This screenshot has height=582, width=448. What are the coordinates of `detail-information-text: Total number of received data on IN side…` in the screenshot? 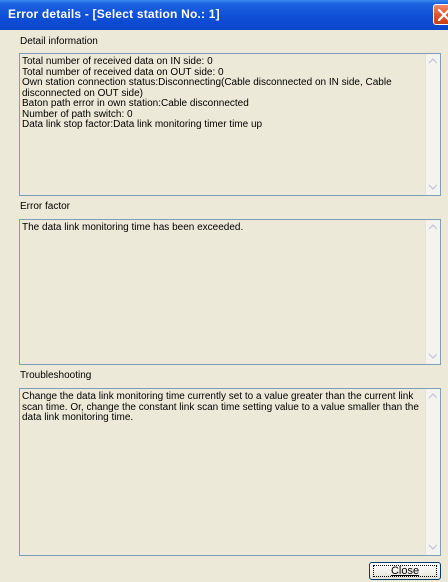 It's located at (207, 93).